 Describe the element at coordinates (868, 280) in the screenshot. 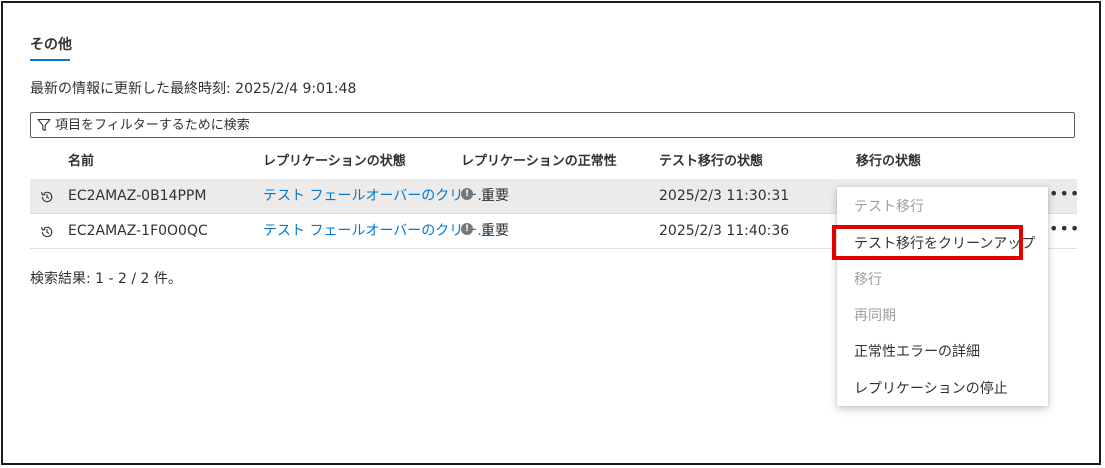

I see `menu-item-migrate: 移行` at that location.